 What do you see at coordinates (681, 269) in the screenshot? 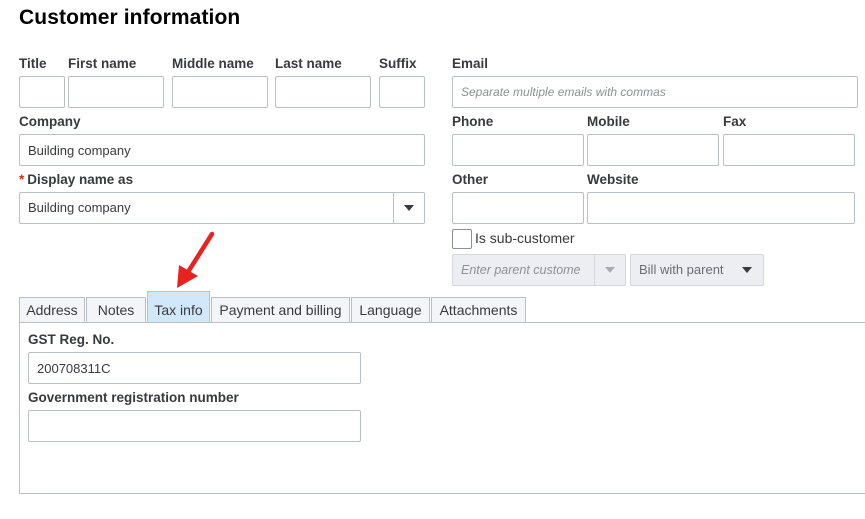
I see `bill-with-parent-value: Bill with parent` at bounding box center [681, 269].